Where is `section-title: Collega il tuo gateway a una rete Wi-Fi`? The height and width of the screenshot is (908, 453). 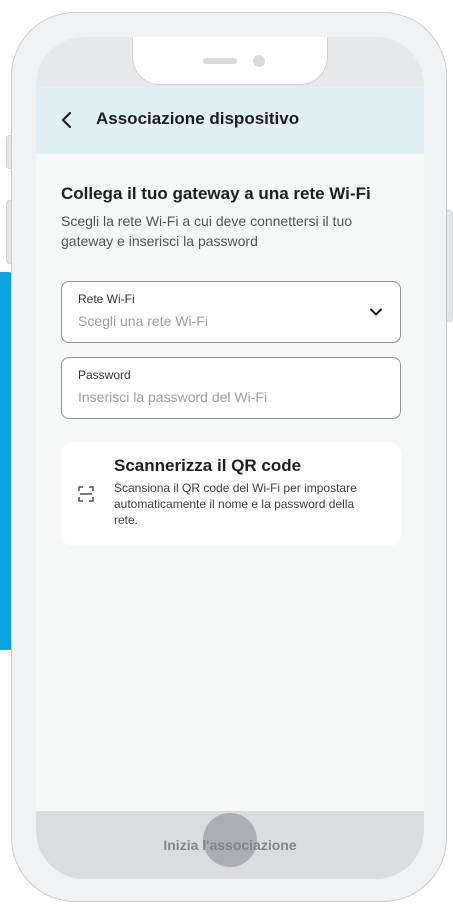
section-title: Collega il tuo gateway a una rete Wi-Fi is located at coordinates (216, 193).